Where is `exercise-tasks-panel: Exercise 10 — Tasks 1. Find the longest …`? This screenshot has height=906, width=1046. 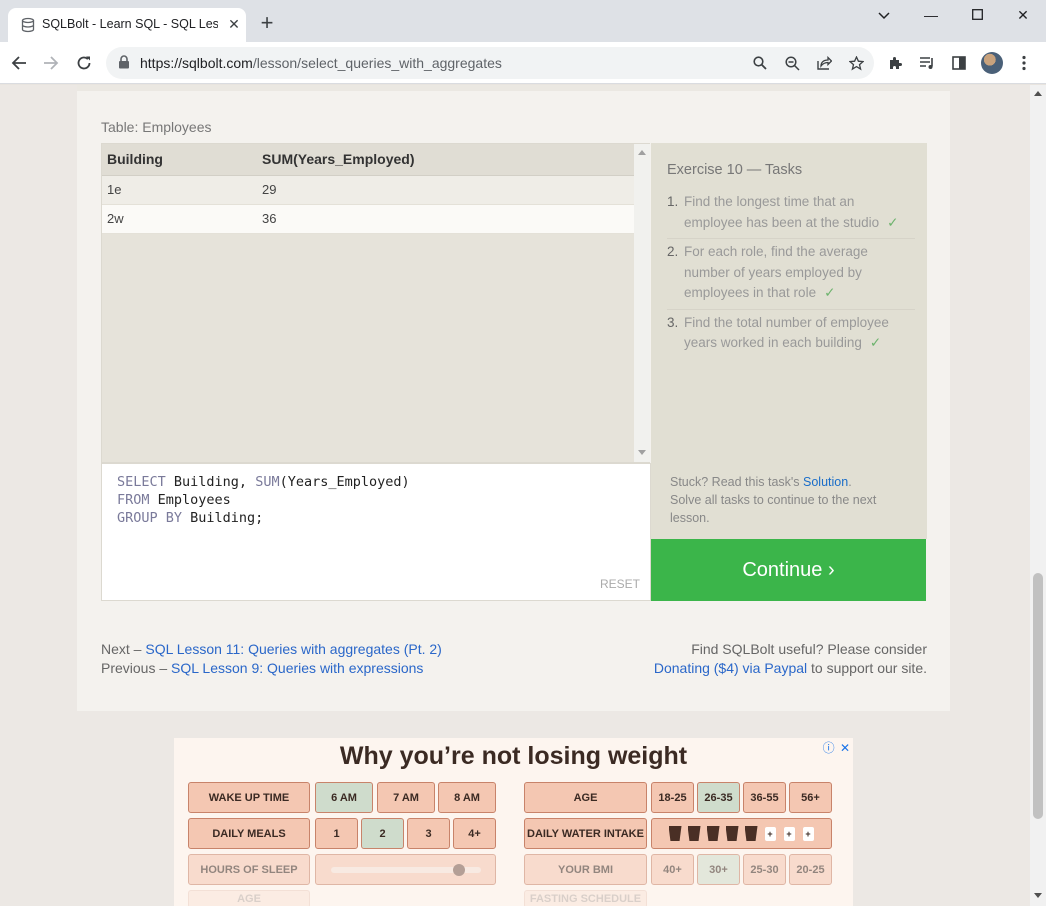 exercise-tasks-panel: Exercise 10 — Tasks 1. Find the longest … is located at coordinates (789, 341).